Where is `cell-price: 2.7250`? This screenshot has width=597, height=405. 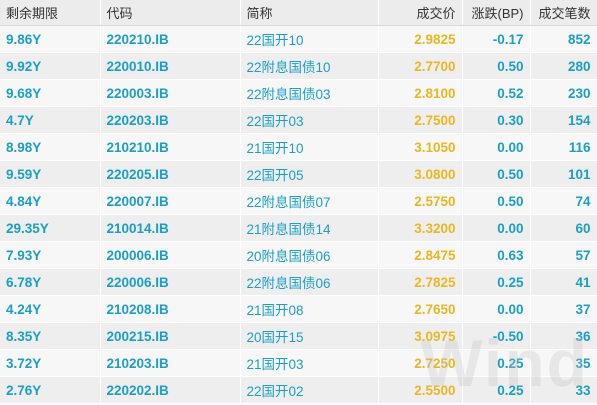
cell-price: 2.7250 is located at coordinates (420, 363).